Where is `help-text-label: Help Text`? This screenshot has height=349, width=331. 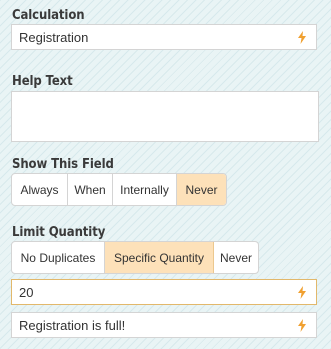
help-text-label: Help Text is located at coordinates (42, 81).